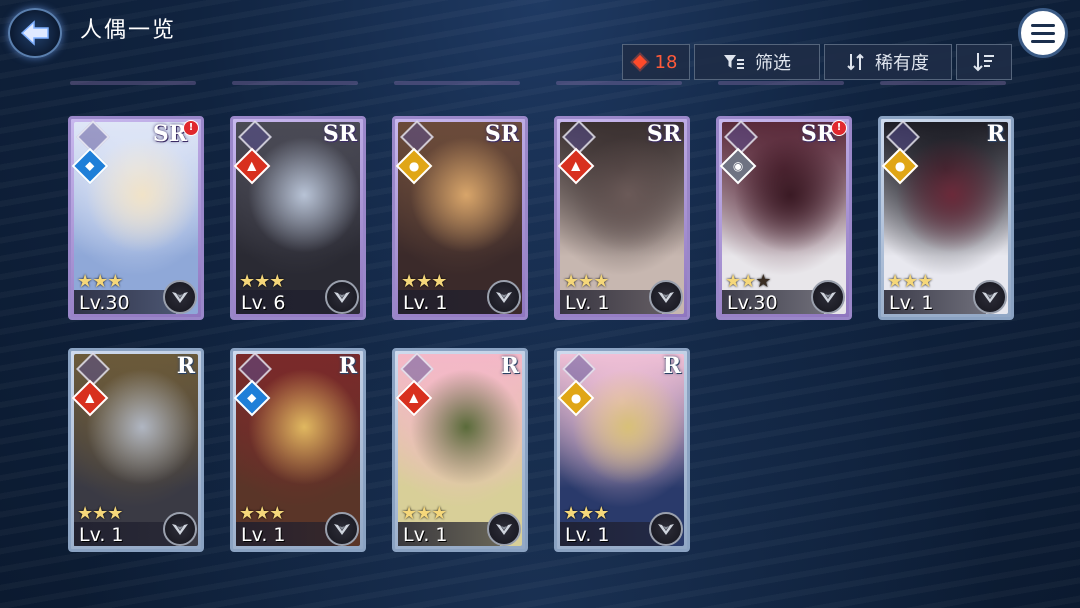 The image size is (1080, 608). I want to click on toolbar: 18 筛选 稀有度, so click(817, 62).